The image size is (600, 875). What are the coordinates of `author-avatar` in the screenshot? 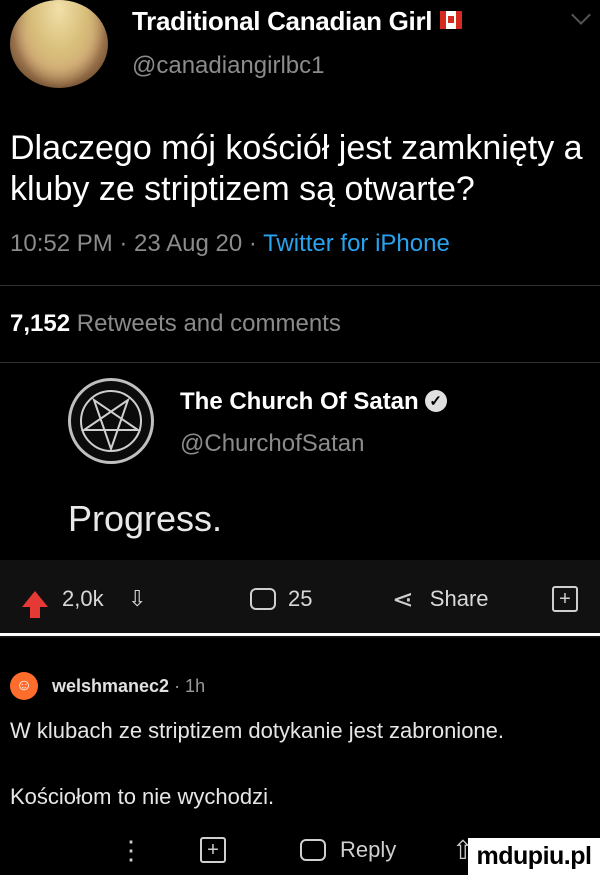 It's located at (59, 44).